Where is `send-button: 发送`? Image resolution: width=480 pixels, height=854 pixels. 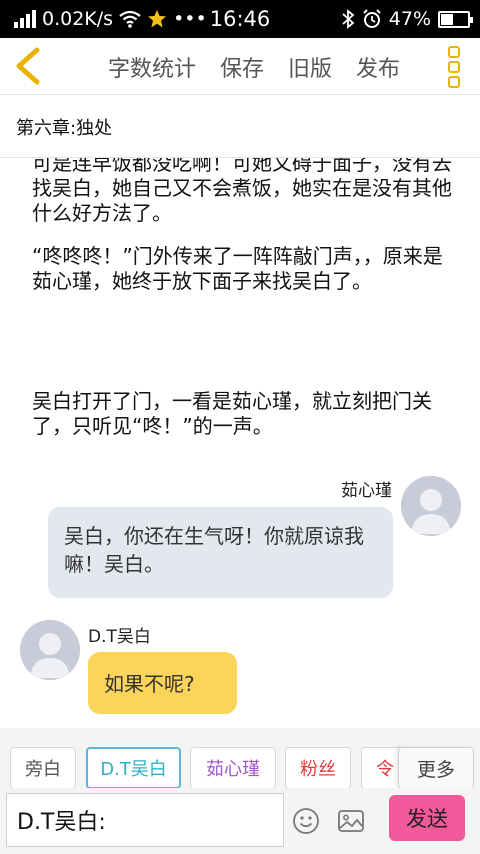
send-button: 发送 is located at coordinates (427, 818).